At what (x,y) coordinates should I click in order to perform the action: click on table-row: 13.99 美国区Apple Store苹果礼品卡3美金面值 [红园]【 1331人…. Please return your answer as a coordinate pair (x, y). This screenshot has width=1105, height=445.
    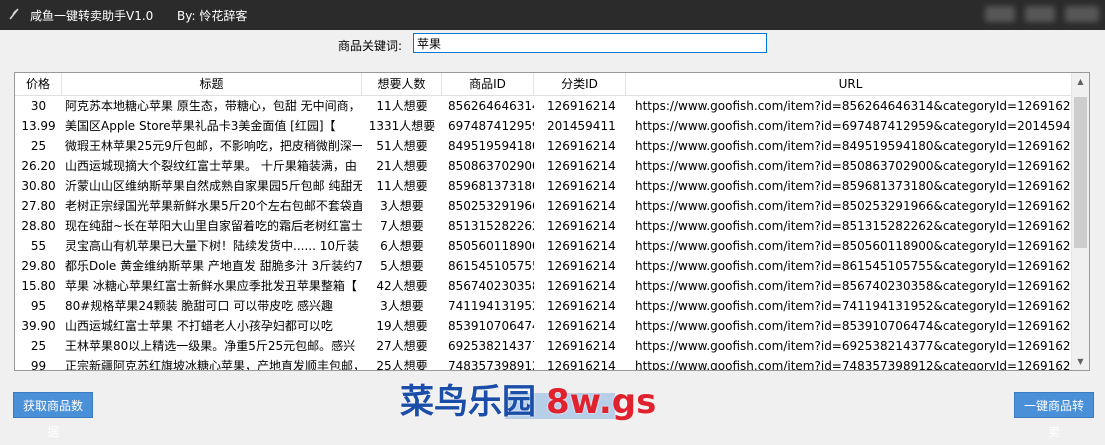
    Looking at the image, I should click on (545, 126).